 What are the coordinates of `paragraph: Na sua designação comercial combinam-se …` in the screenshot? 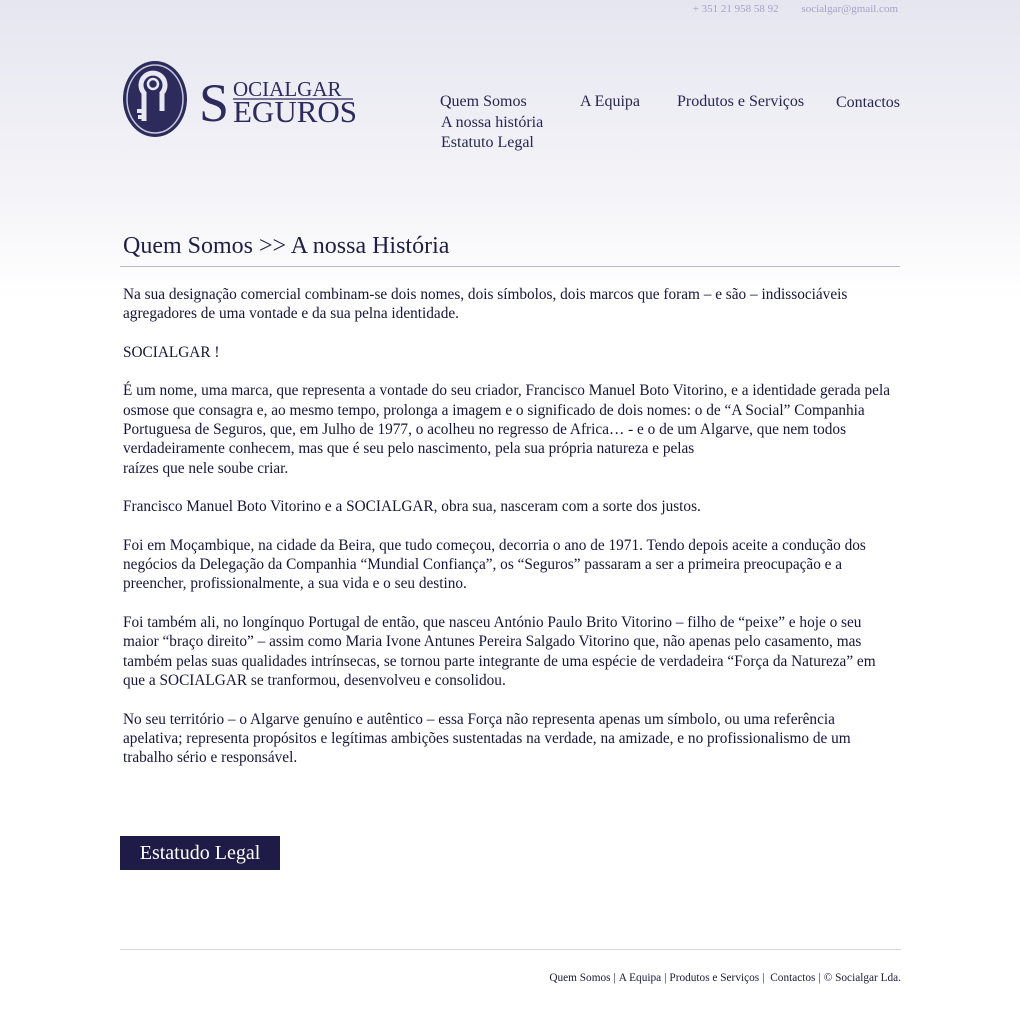 It's located at (485, 304).